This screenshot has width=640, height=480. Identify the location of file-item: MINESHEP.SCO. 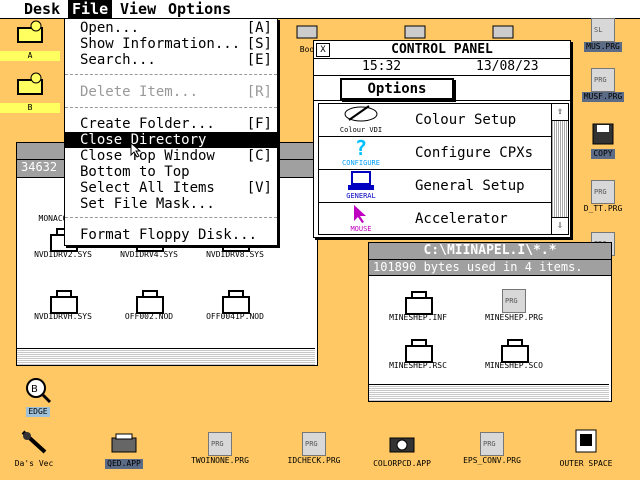
(514, 355).